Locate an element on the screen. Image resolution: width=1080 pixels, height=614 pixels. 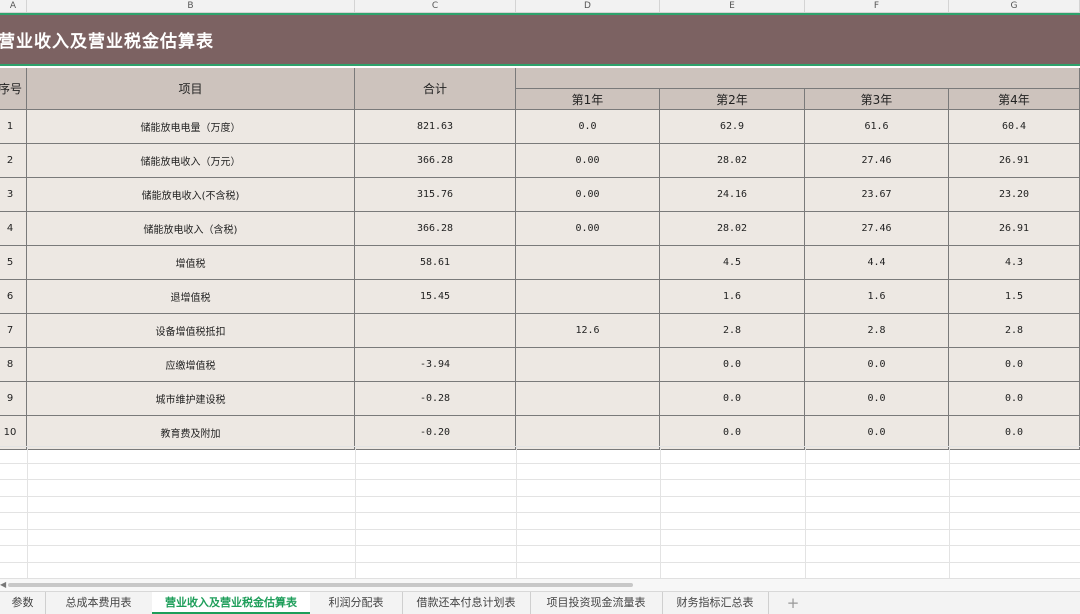
cell-year-3: 61.6 is located at coordinates (877, 127).